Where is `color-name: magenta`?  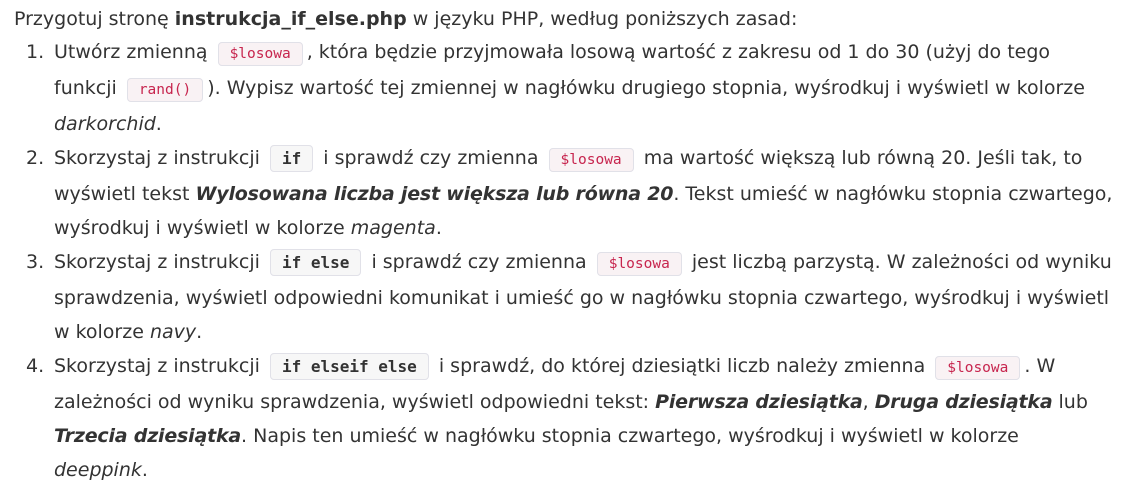 color-name: magenta is located at coordinates (393, 228).